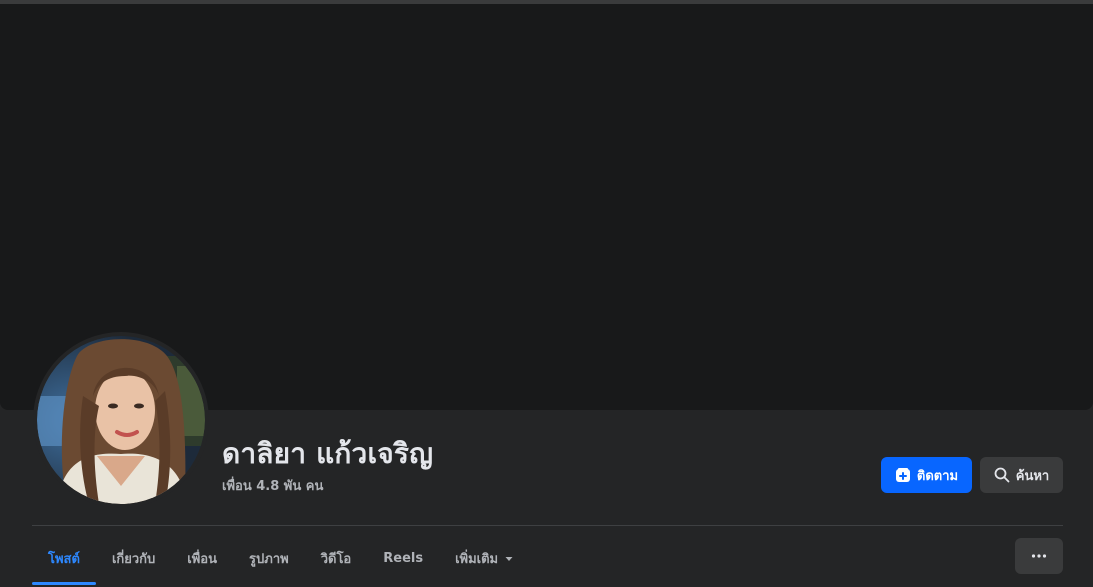  I want to click on tab-label: เกี่ยวกับ, so click(133, 559).